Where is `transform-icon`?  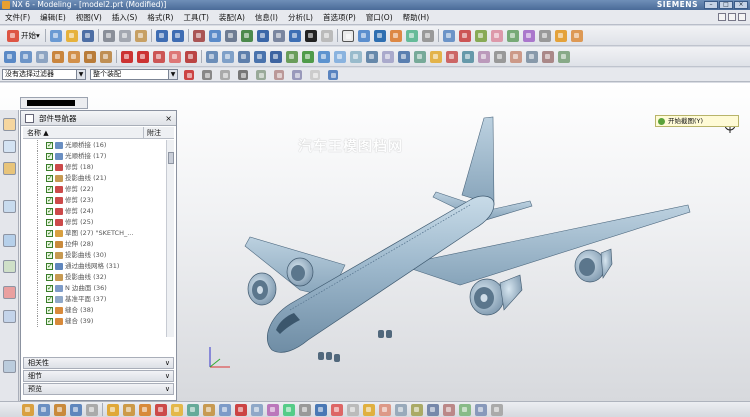
transform-icon is located at coordinates (532, 56).